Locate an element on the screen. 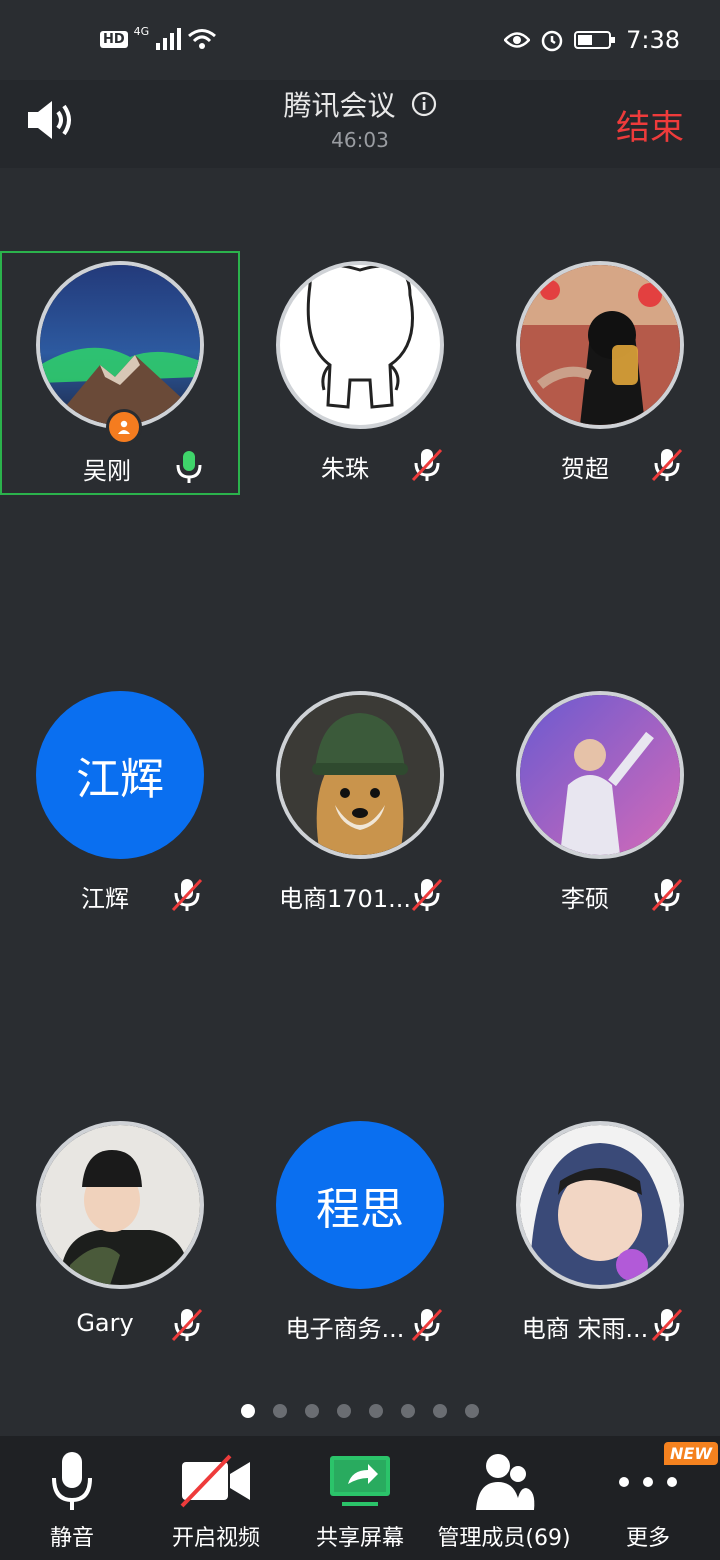 The image size is (720, 1560). video-label: 开启视频 is located at coordinates (215, 1538).